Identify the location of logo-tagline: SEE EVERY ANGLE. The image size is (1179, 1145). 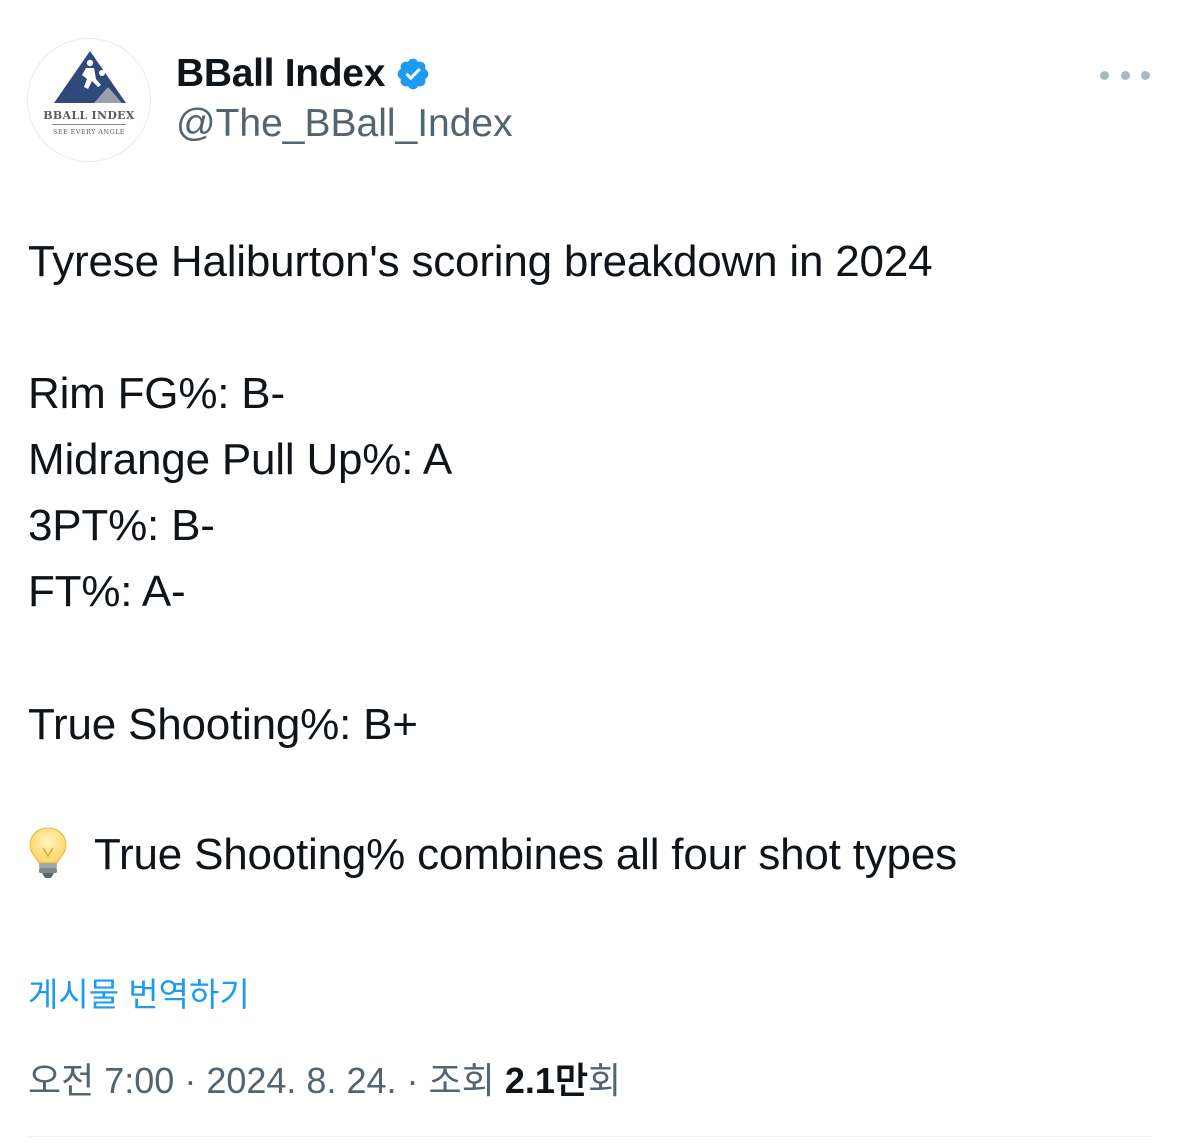
(89, 132).